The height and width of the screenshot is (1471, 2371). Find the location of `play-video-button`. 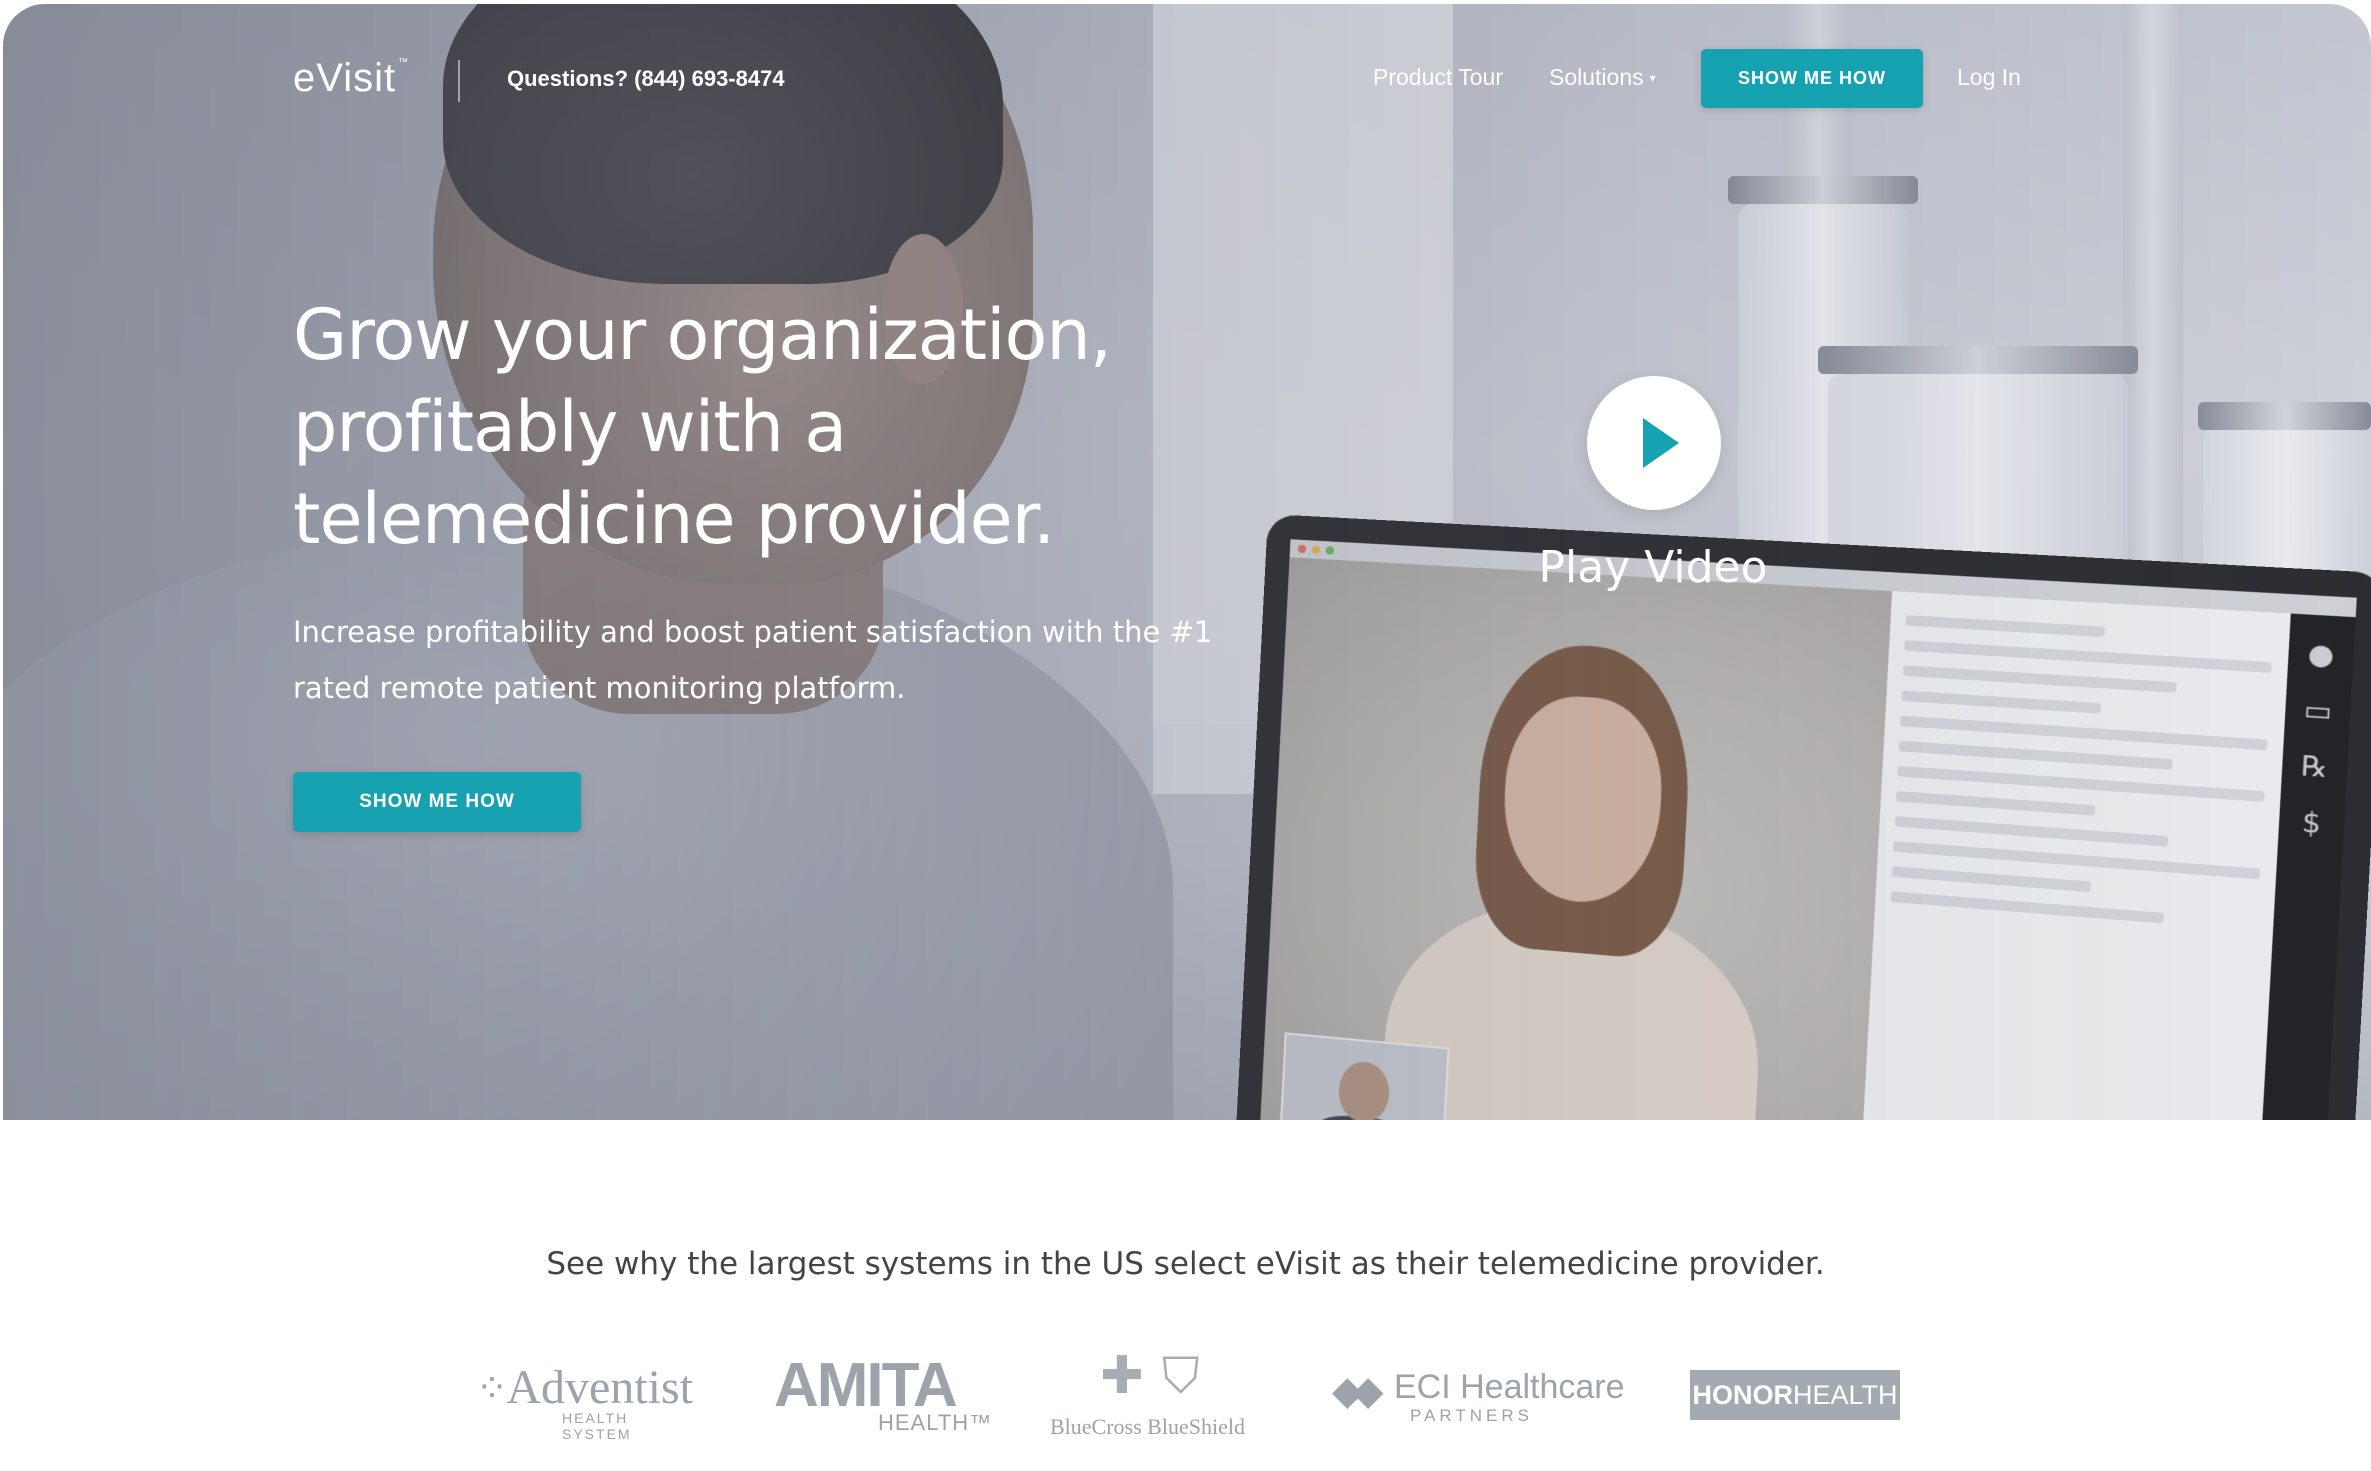

play-video-button is located at coordinates (1654, 443).